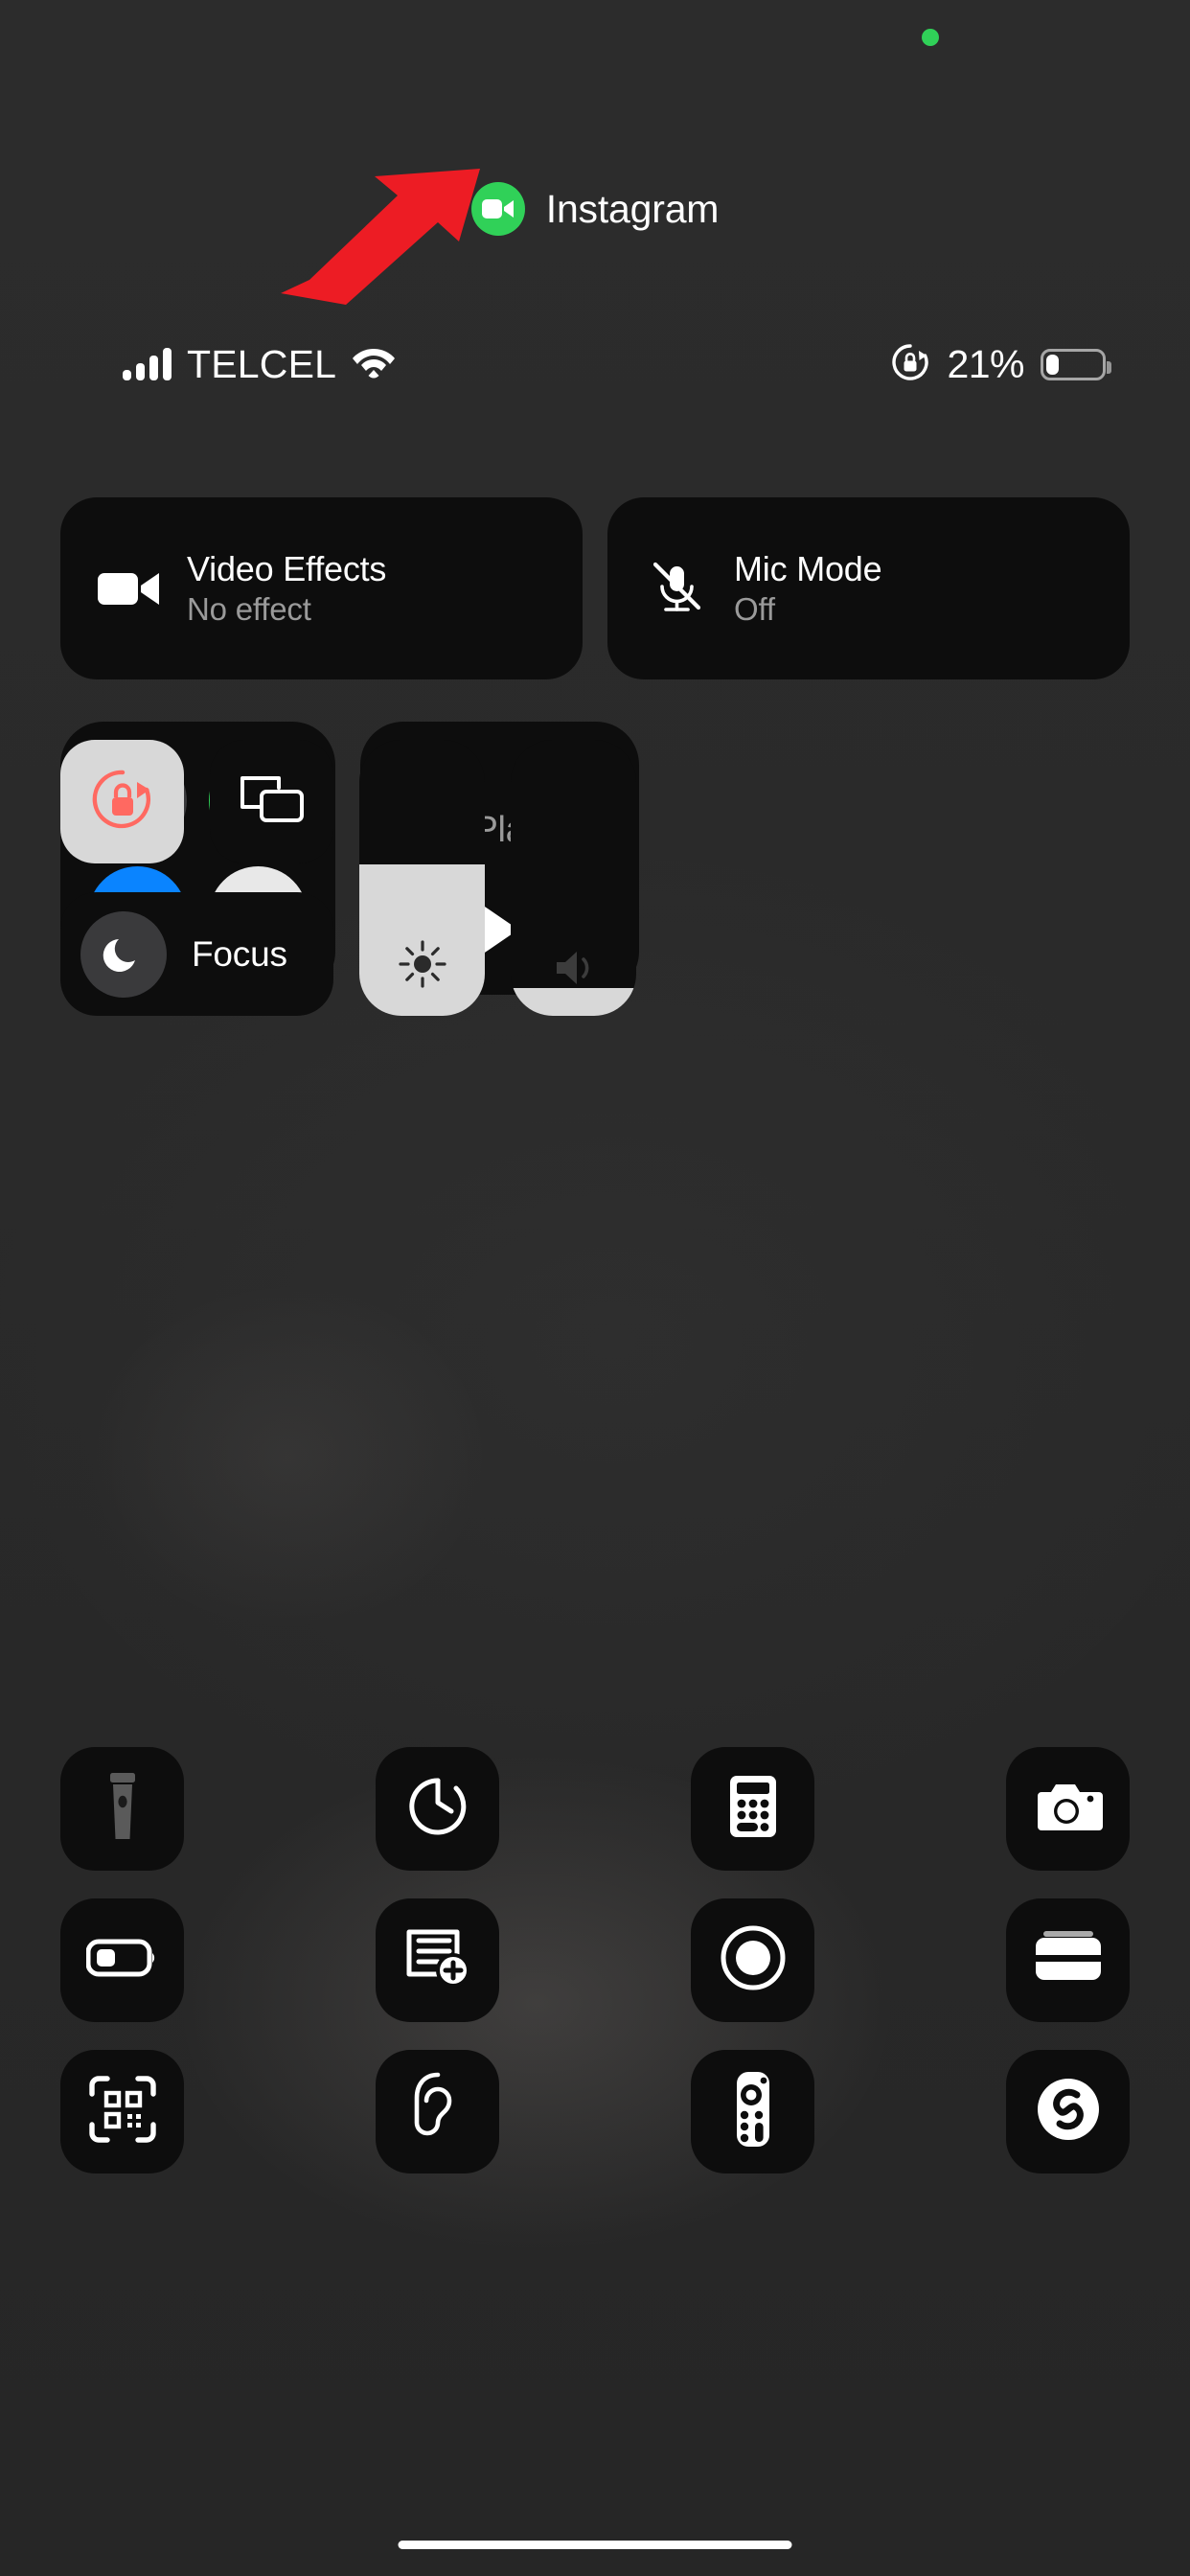 The image size is (1190, 2576). What do you see at coordinates (985, 363) in the screenshot?
I see `battery-percent-label: 21%` at bounding box center [985, 363].